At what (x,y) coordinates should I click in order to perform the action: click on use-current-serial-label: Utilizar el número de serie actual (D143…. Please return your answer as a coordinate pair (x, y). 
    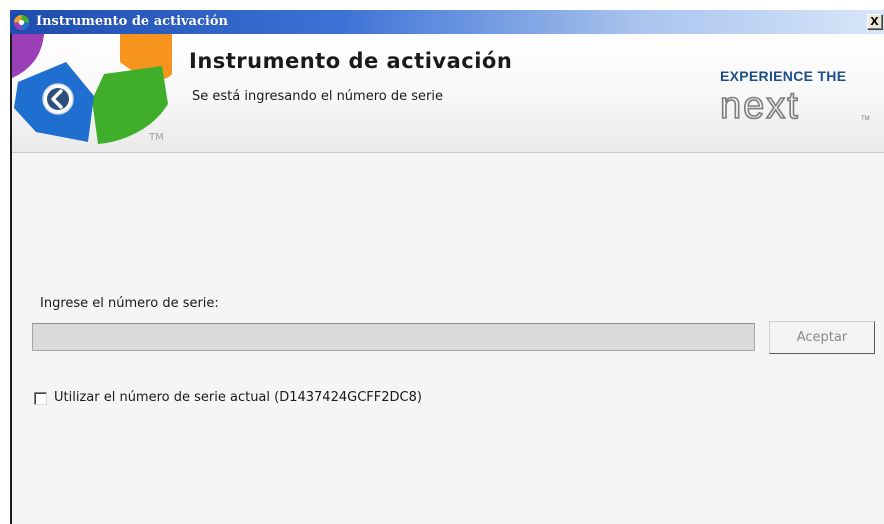
    Looking at the image, I should click on (238, 397).